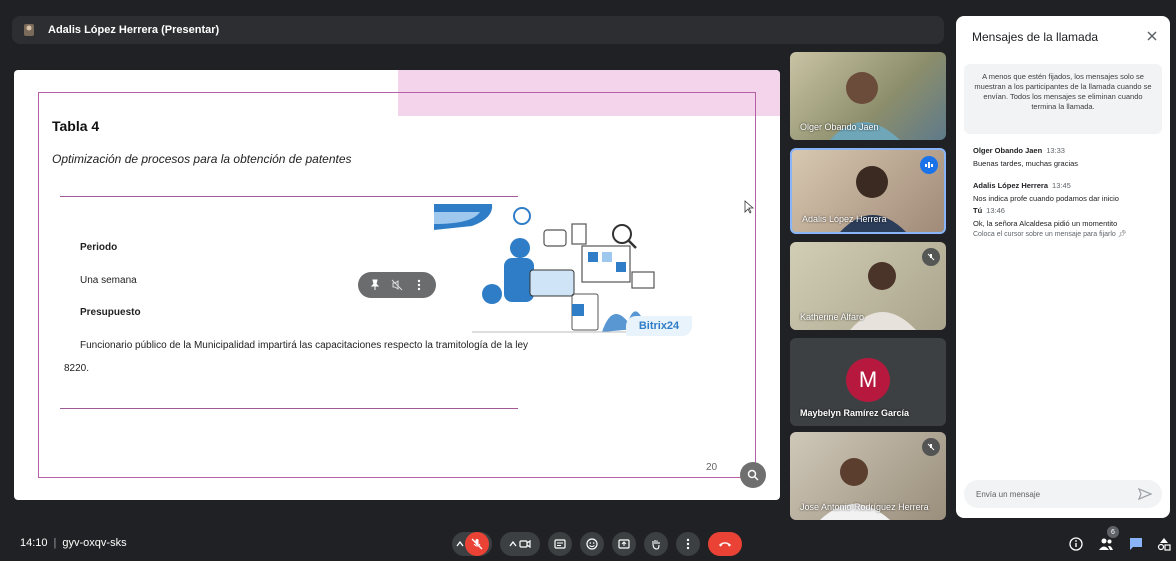 The image size is (1176, 561). What do you see at coordinates (868, 96) in the screenshot?
I see `participant-tile: Olger Obando Jaen` at bounding box center [868, 96].